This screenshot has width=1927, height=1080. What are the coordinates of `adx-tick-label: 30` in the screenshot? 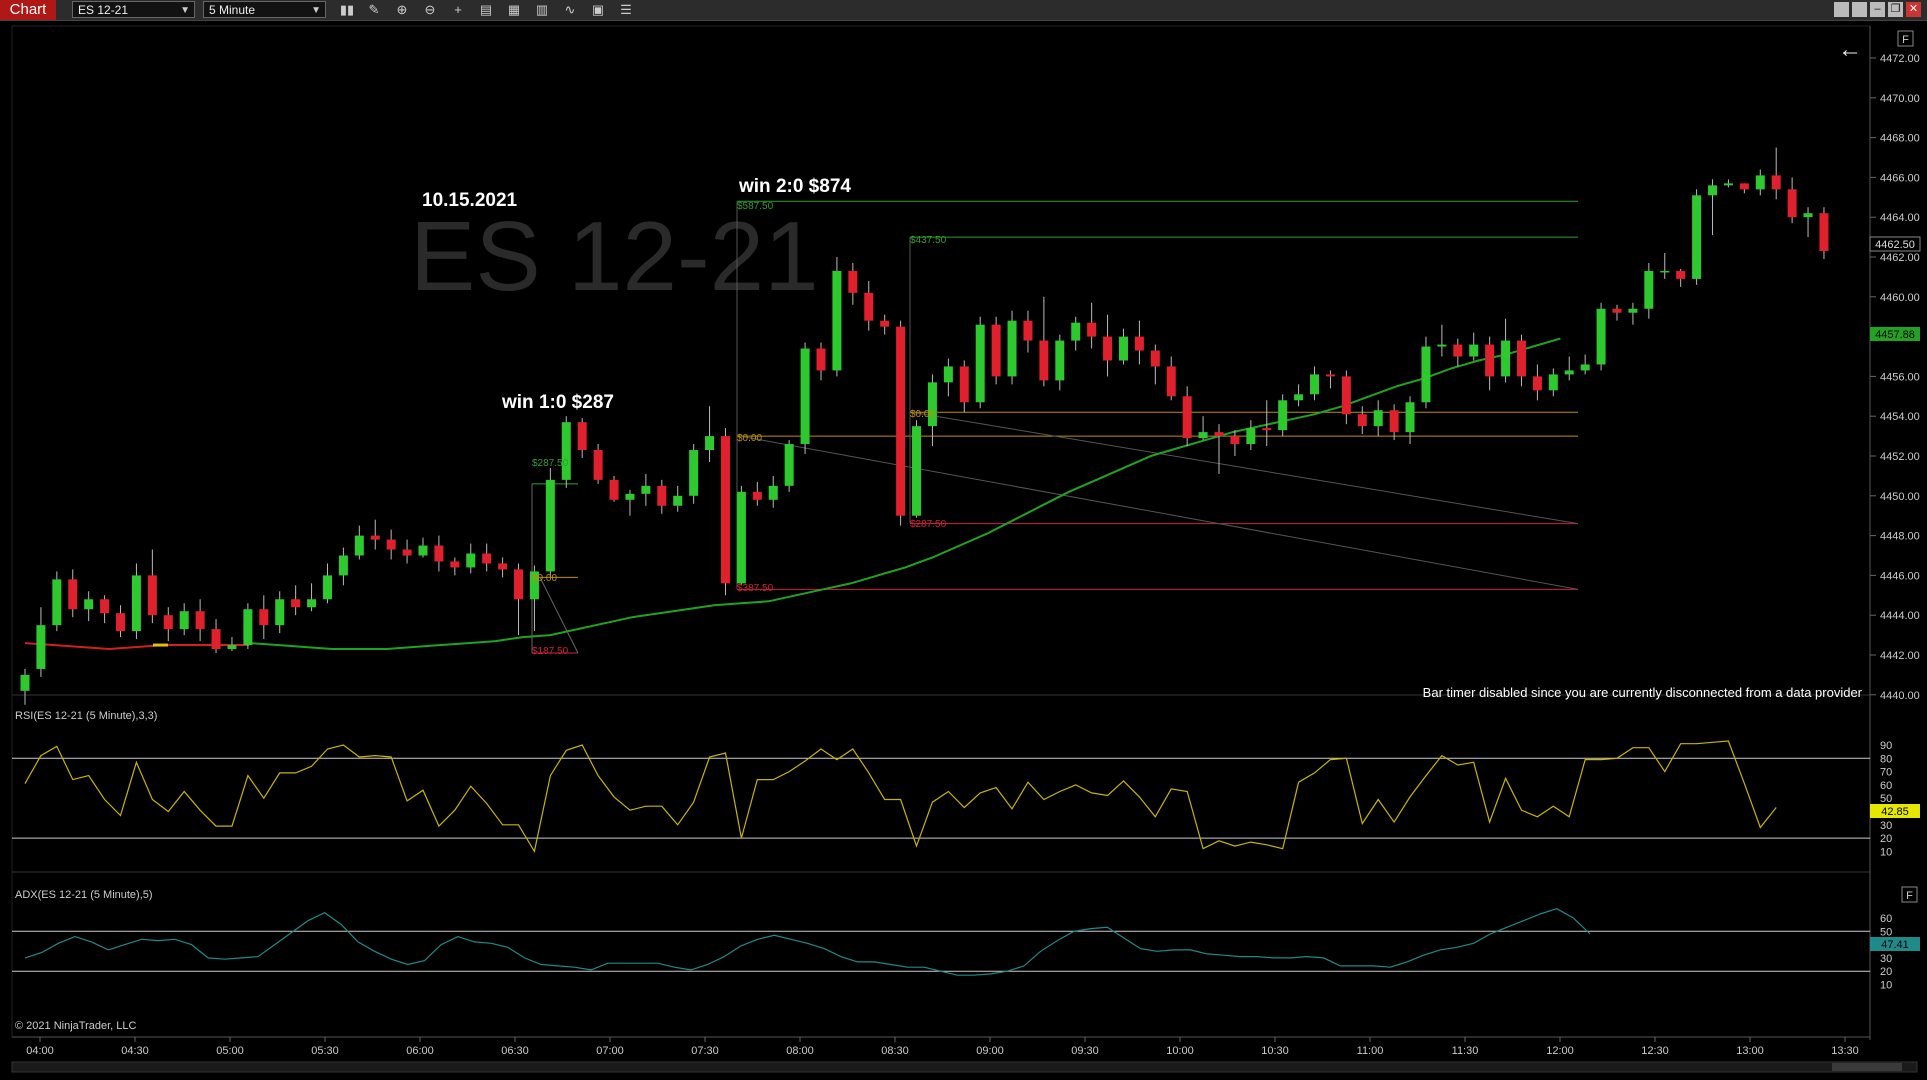 It's located at (1886, 959).